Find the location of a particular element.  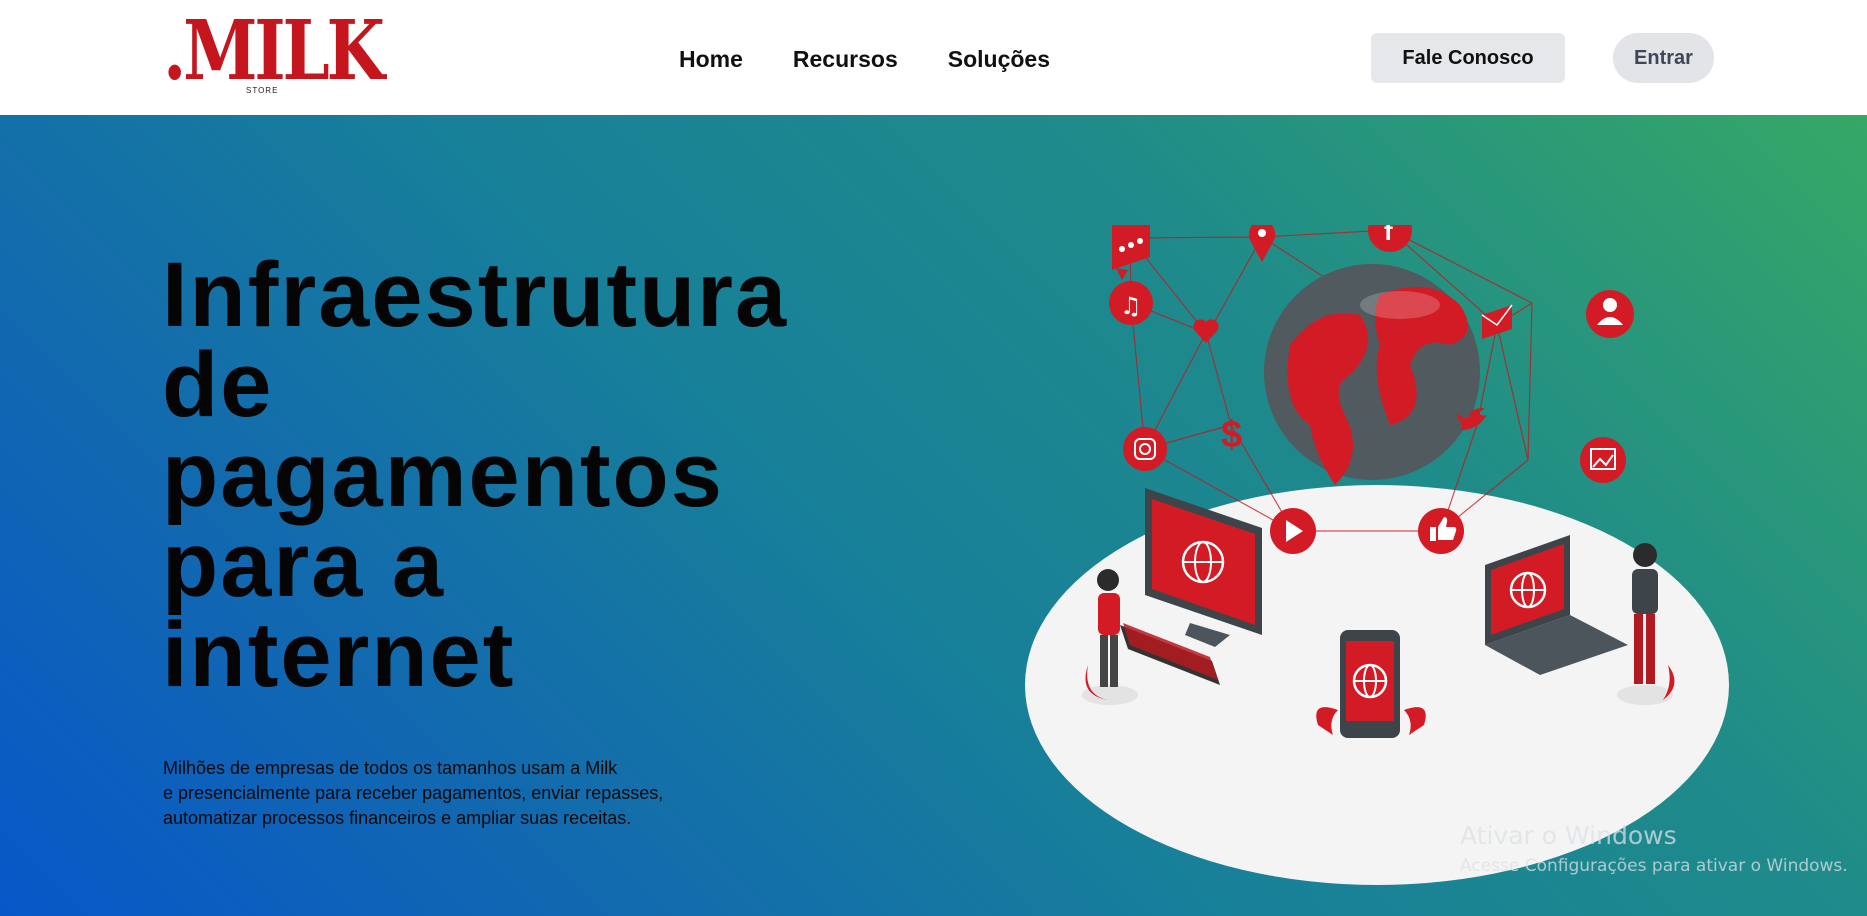

instagram-icon is located at coordinates (1145, 449).